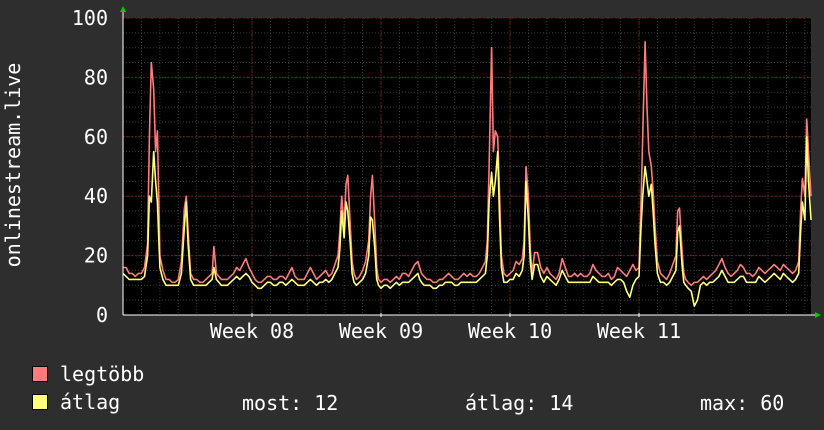 The image size is (824, 430). I want to click on stat-avg: átlag: 14, so click(519, 403).